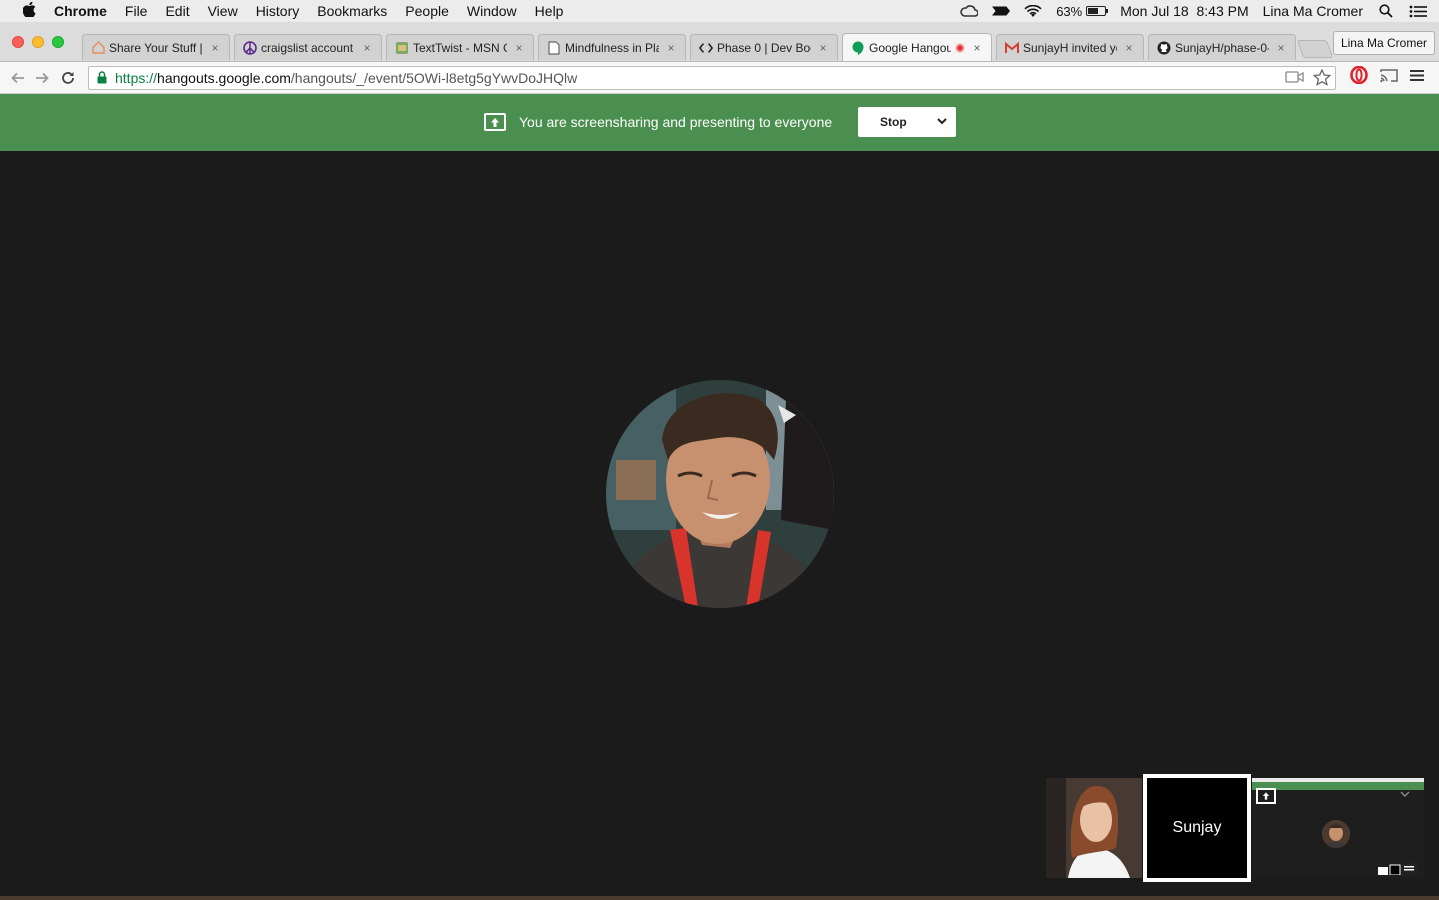 The image size is (1439, 900). What do you see at coordinates (18, 42) in the screenshot?
I see `close-window-button` at bounding box center [18, 42].